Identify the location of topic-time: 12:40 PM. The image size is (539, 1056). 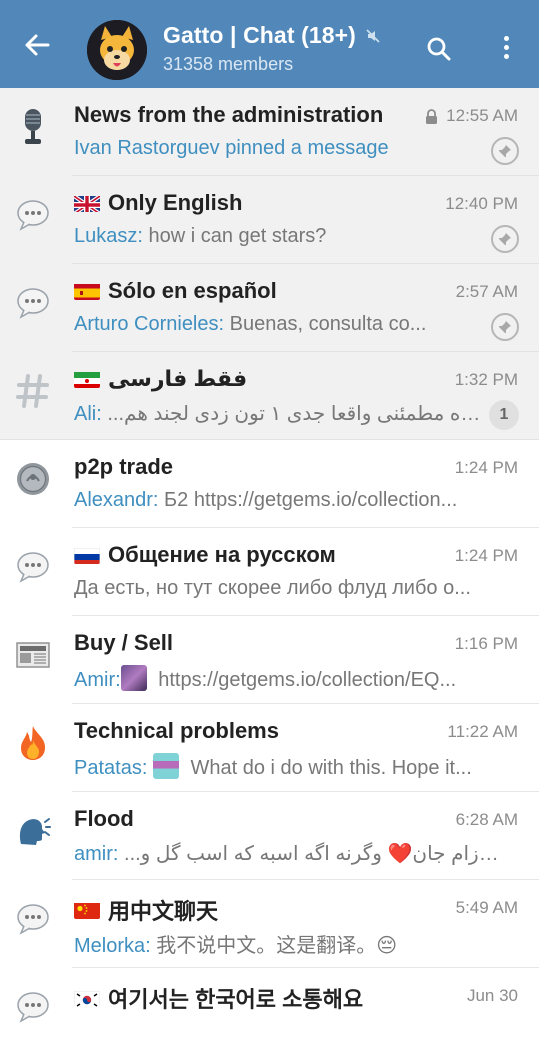
(481, 203).